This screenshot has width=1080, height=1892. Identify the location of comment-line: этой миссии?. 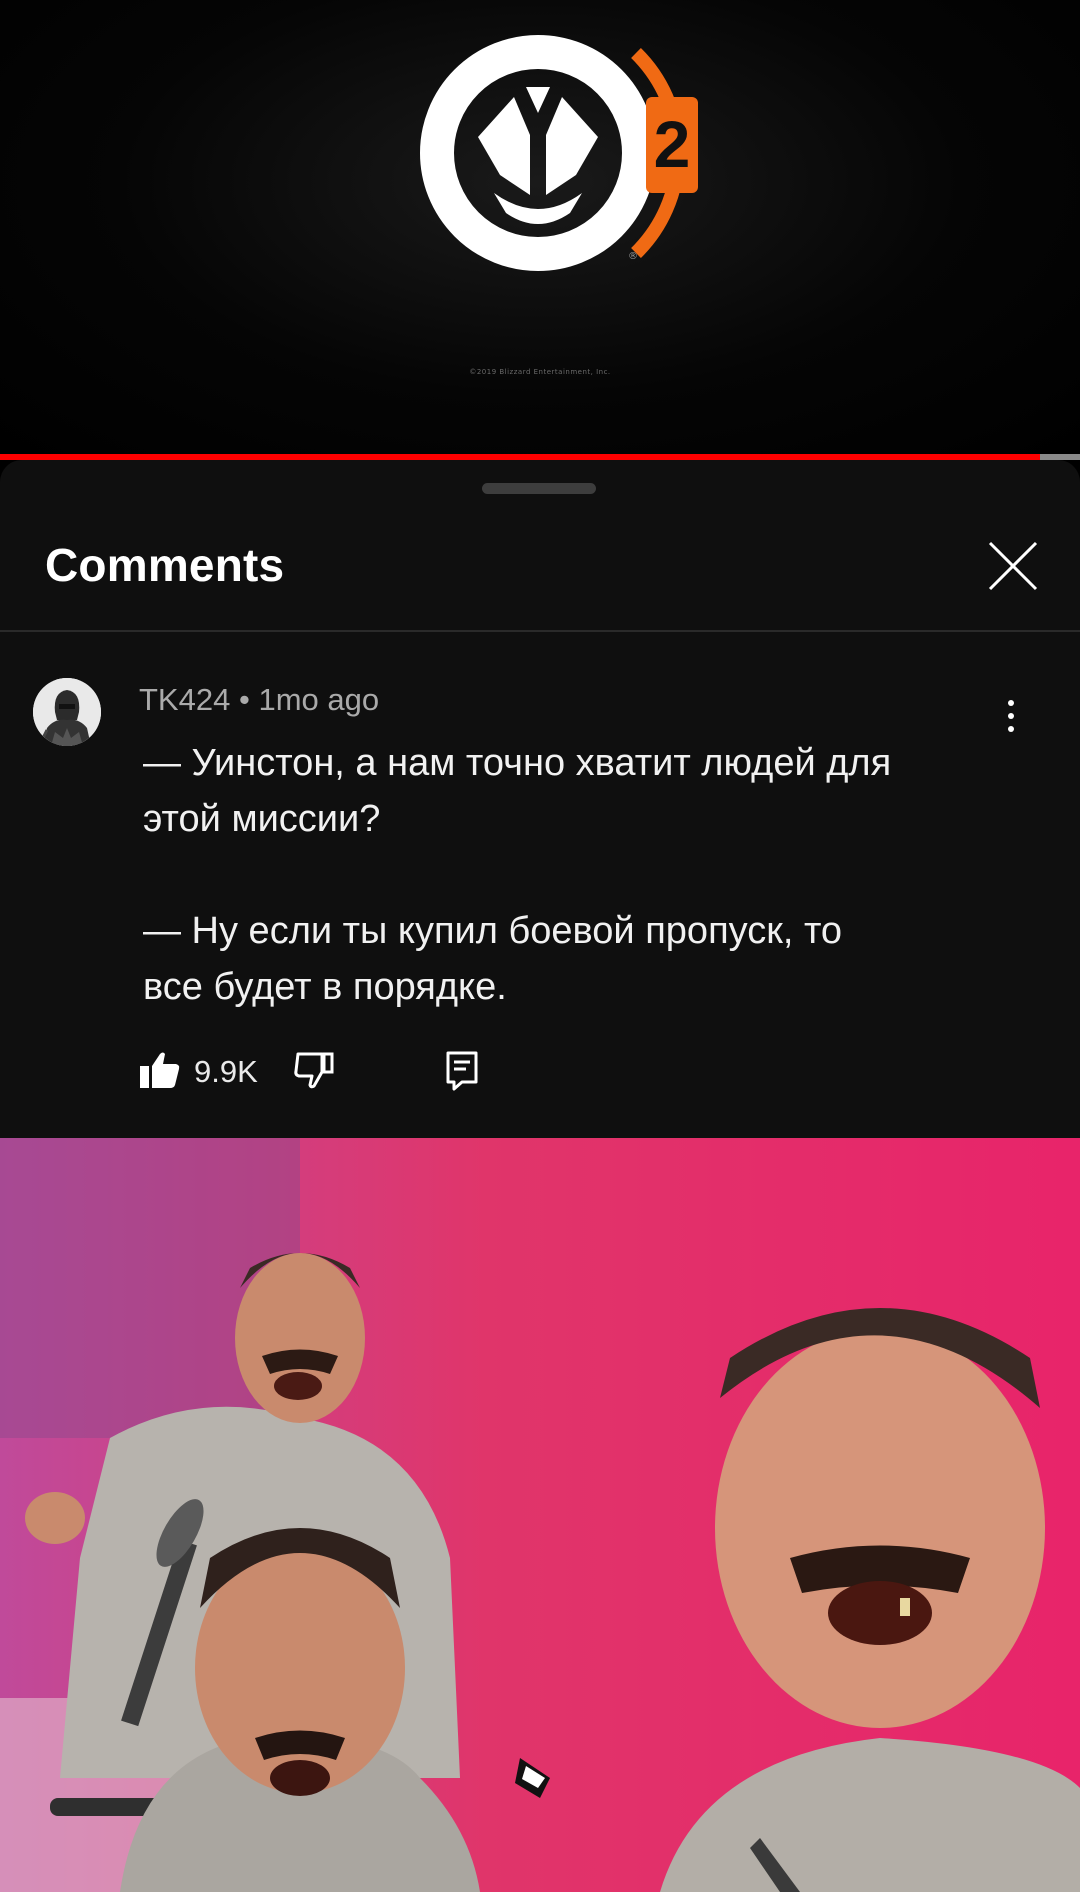
(262, 819).